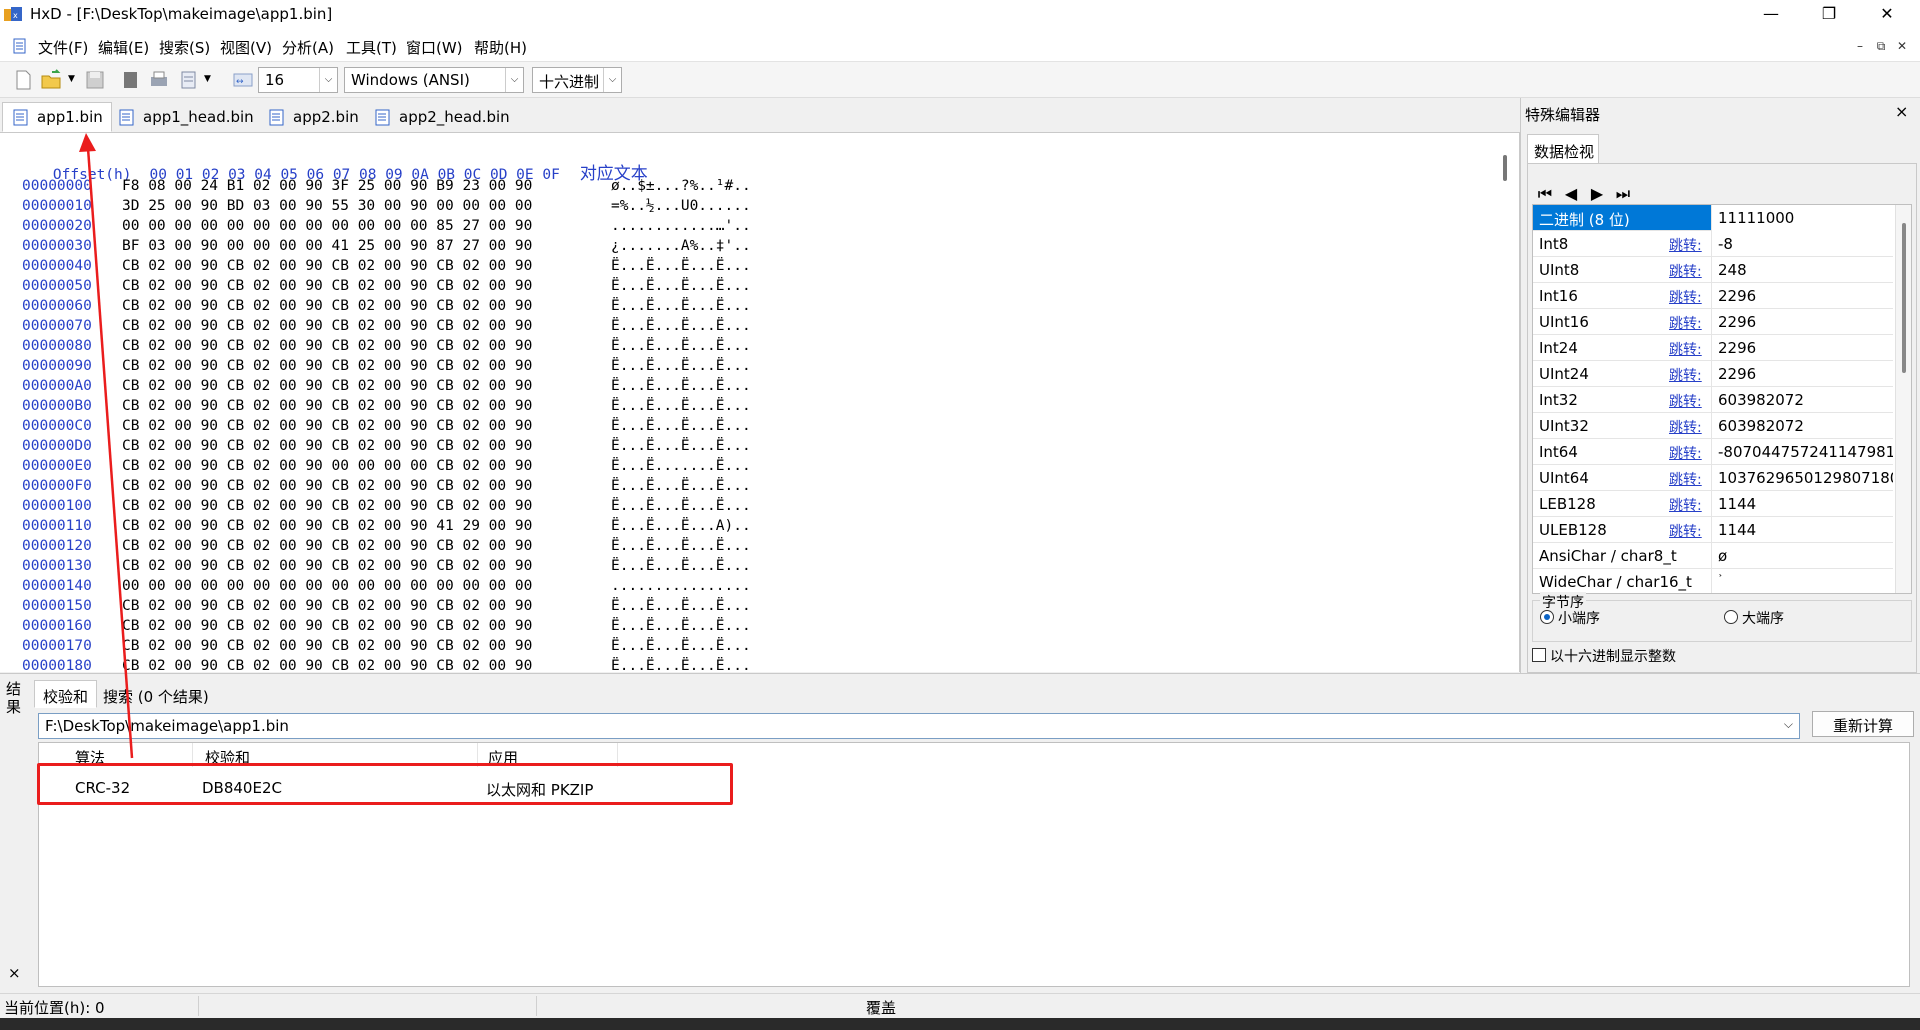 The height and width of the screenshot is (1030, 1920). I want to click on inspector-row: UInt16 跳转: 2296, so click(1713, 322).